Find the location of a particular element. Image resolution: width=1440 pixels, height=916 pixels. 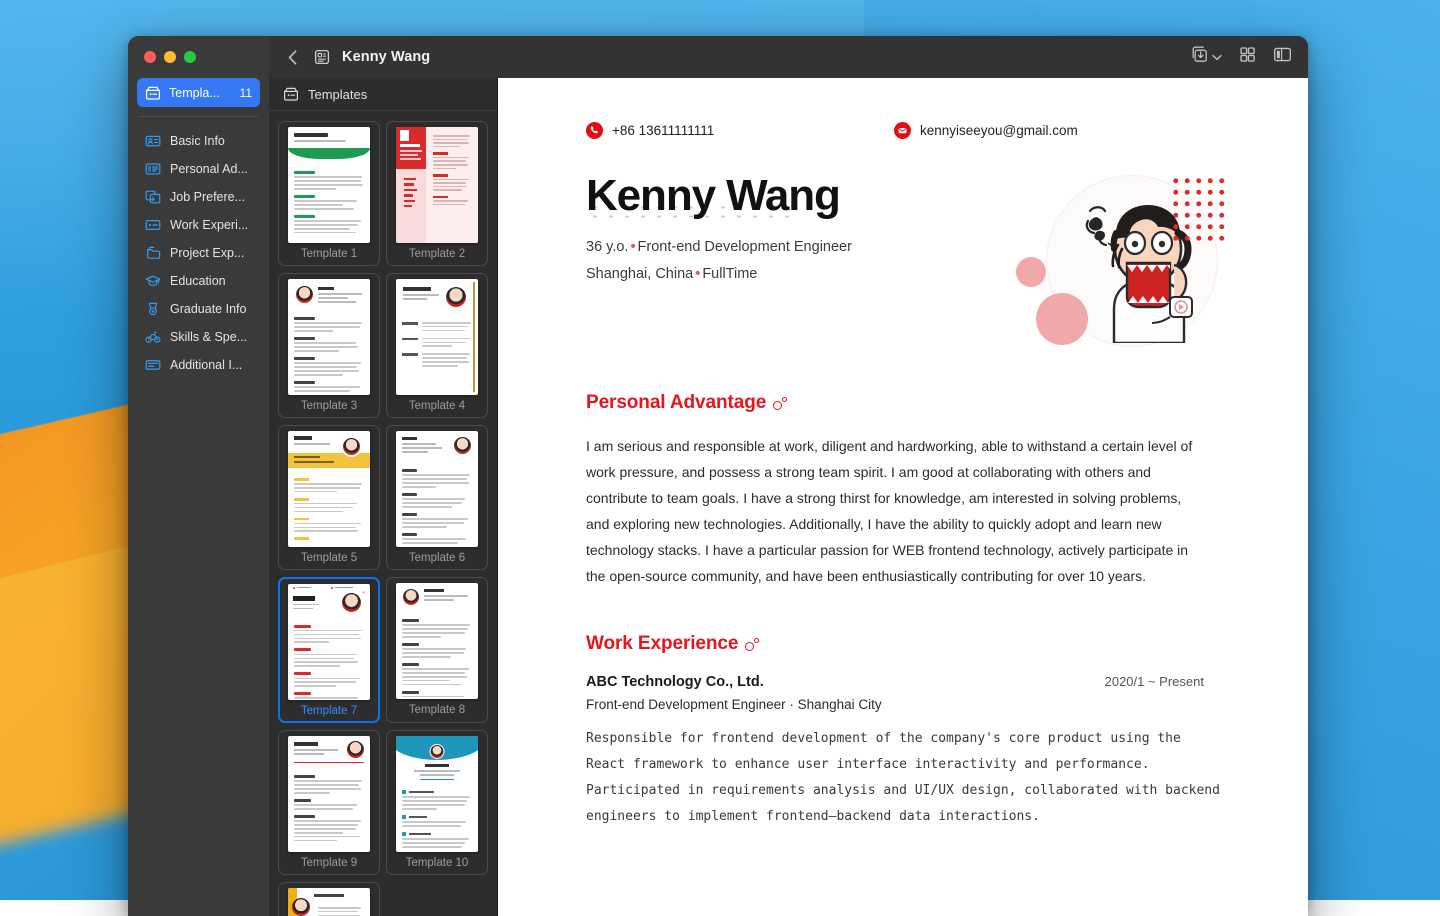

sidebar-item-basic-info: Basic Info is located at coordinates (198, 141).